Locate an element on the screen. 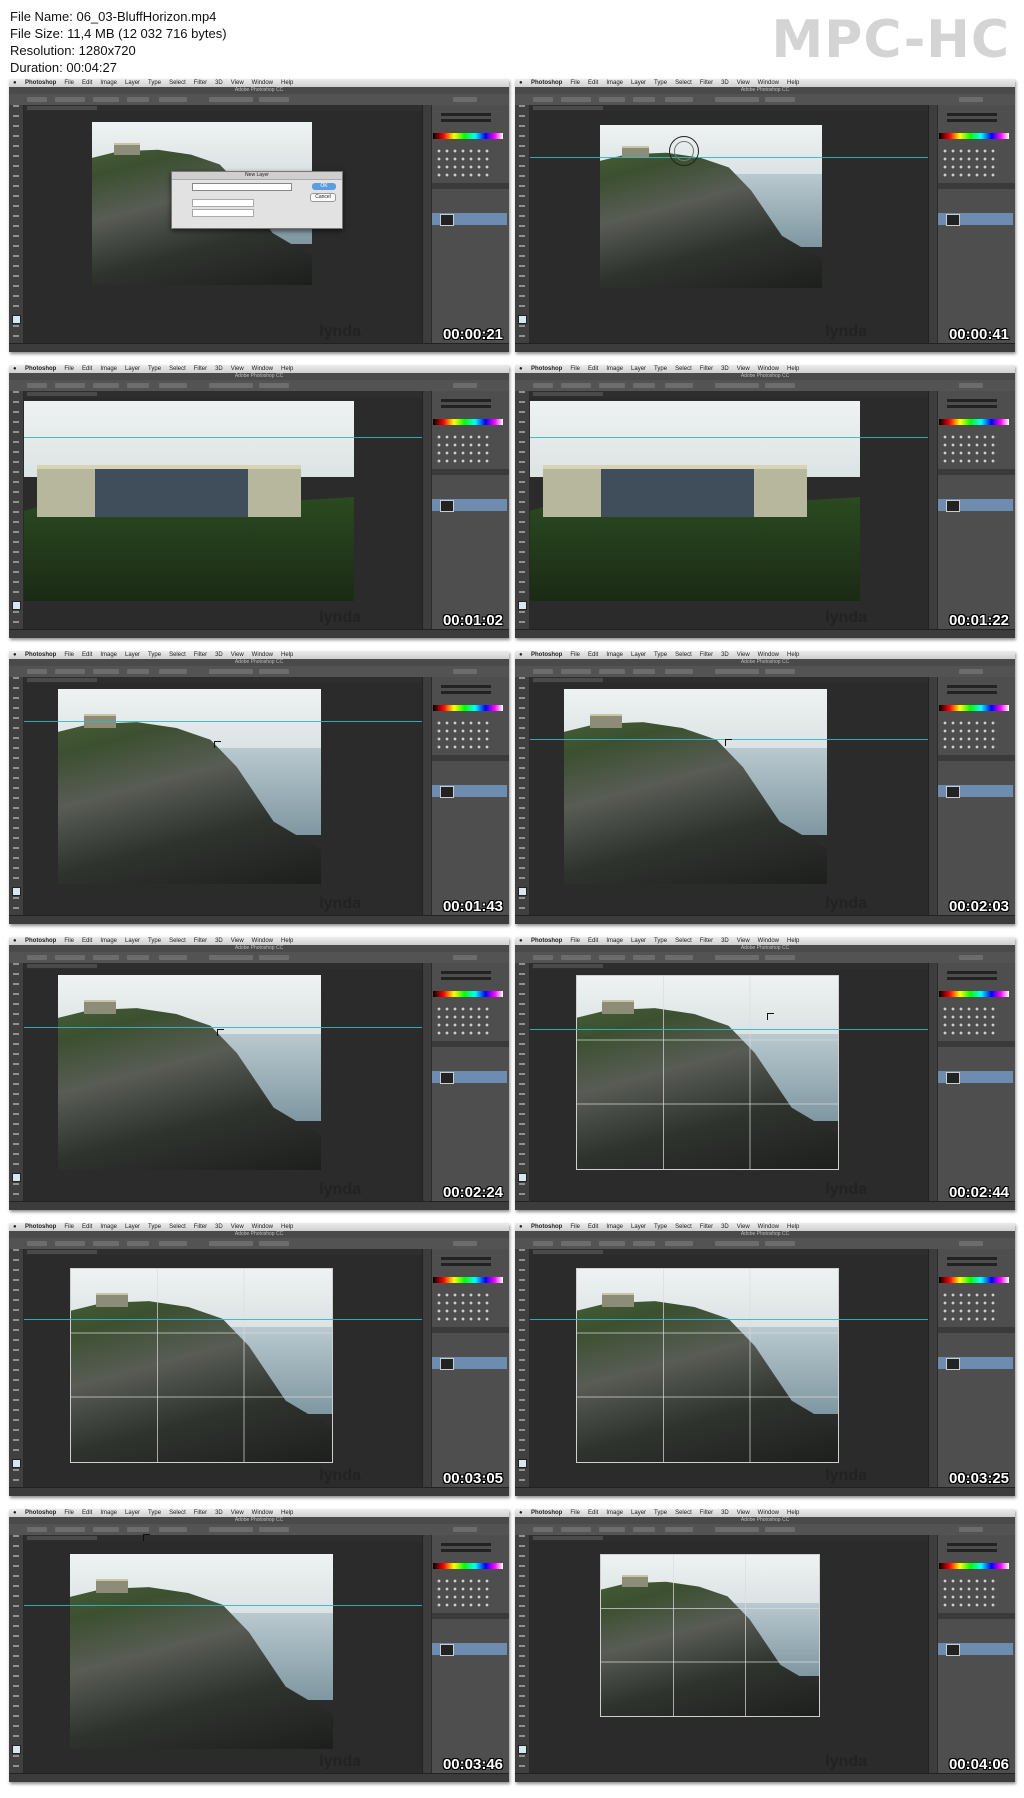  bluff-photo is located at coordinates (695, 786).